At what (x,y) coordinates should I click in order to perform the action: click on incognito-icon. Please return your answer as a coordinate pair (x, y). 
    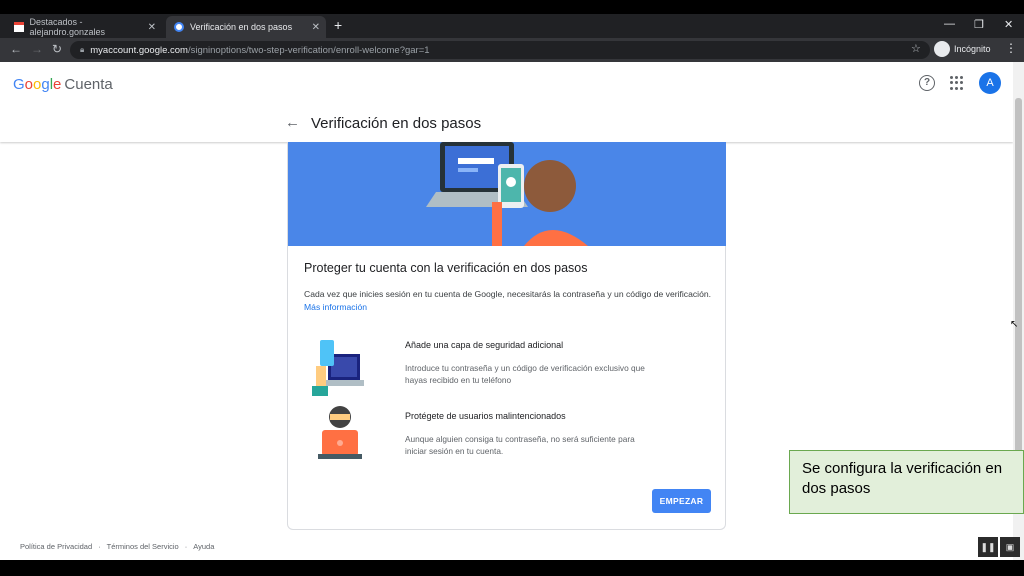
    Looking at the image, I should click on (942, 49).